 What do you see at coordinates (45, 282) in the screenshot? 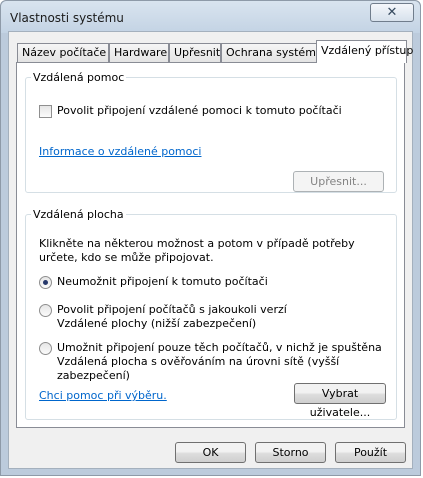
I see `radio-deny-connections` at bounding box center [45, 282].